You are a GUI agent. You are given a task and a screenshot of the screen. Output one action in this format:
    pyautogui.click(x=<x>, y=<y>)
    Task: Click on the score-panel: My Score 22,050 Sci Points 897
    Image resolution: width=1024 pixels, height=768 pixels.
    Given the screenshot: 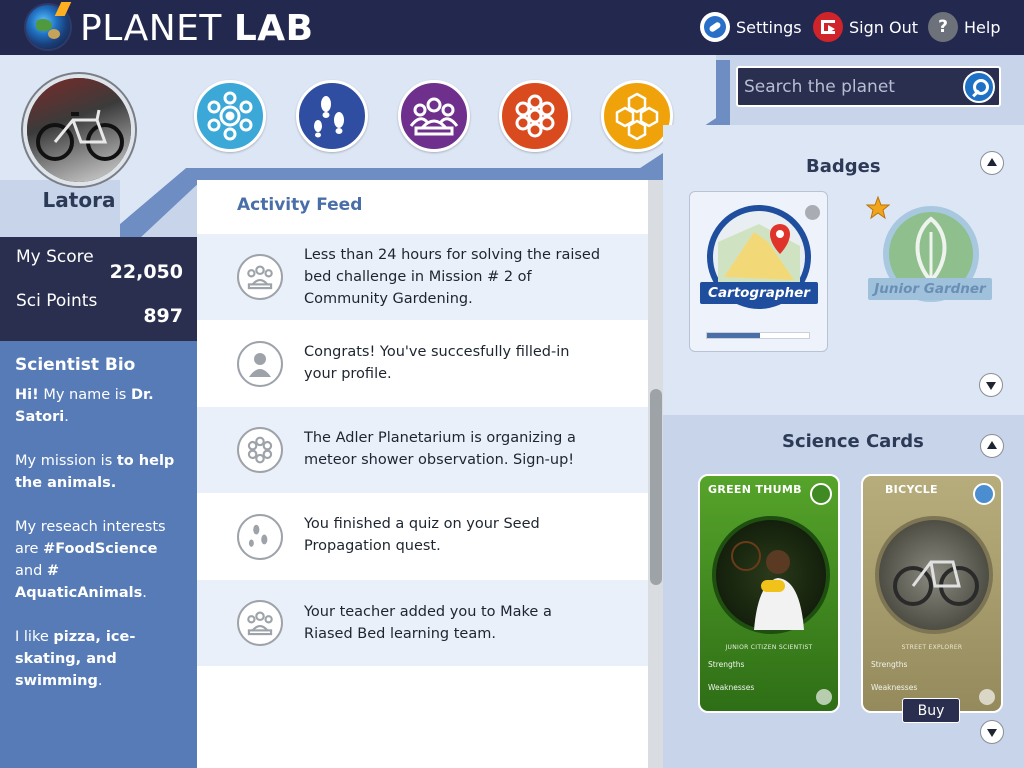 What is the action you would take?
    pyautogui.click(x=98, y=289)
    